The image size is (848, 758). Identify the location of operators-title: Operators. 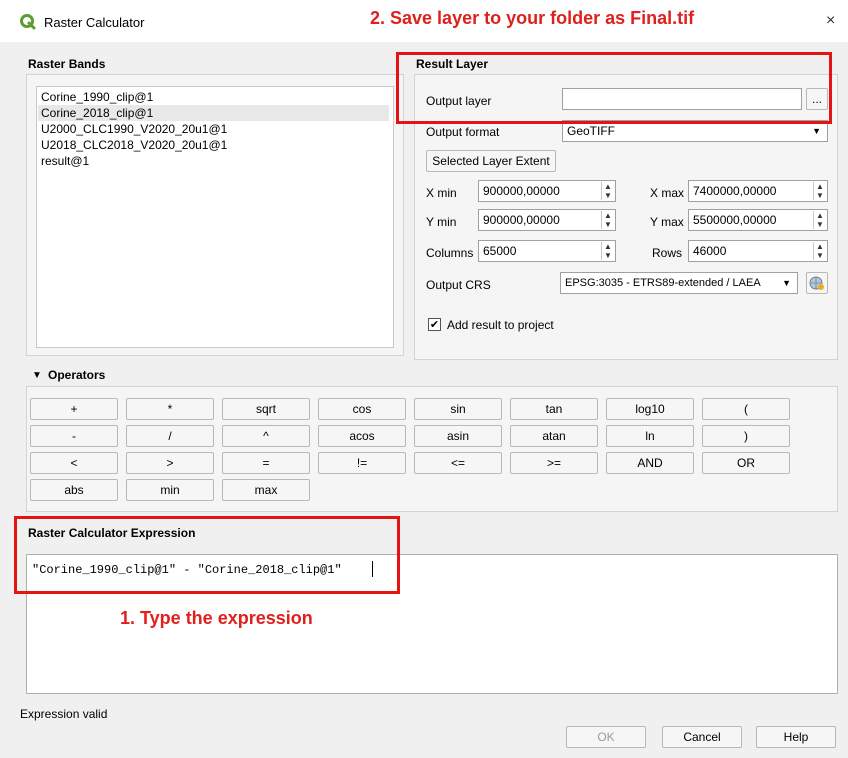
(77, 375).